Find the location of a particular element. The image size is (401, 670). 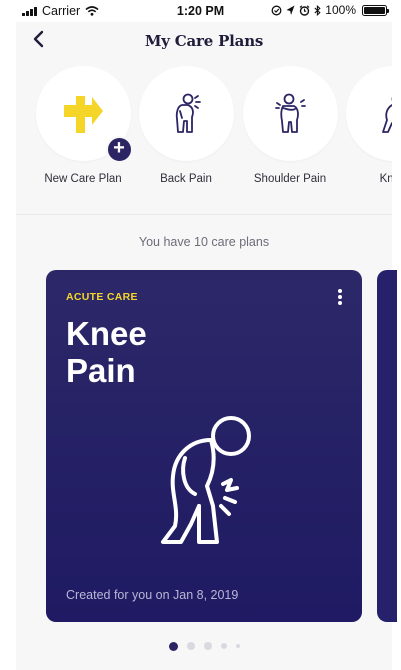

screen-lock-icon is located at coordinates (276, 10).